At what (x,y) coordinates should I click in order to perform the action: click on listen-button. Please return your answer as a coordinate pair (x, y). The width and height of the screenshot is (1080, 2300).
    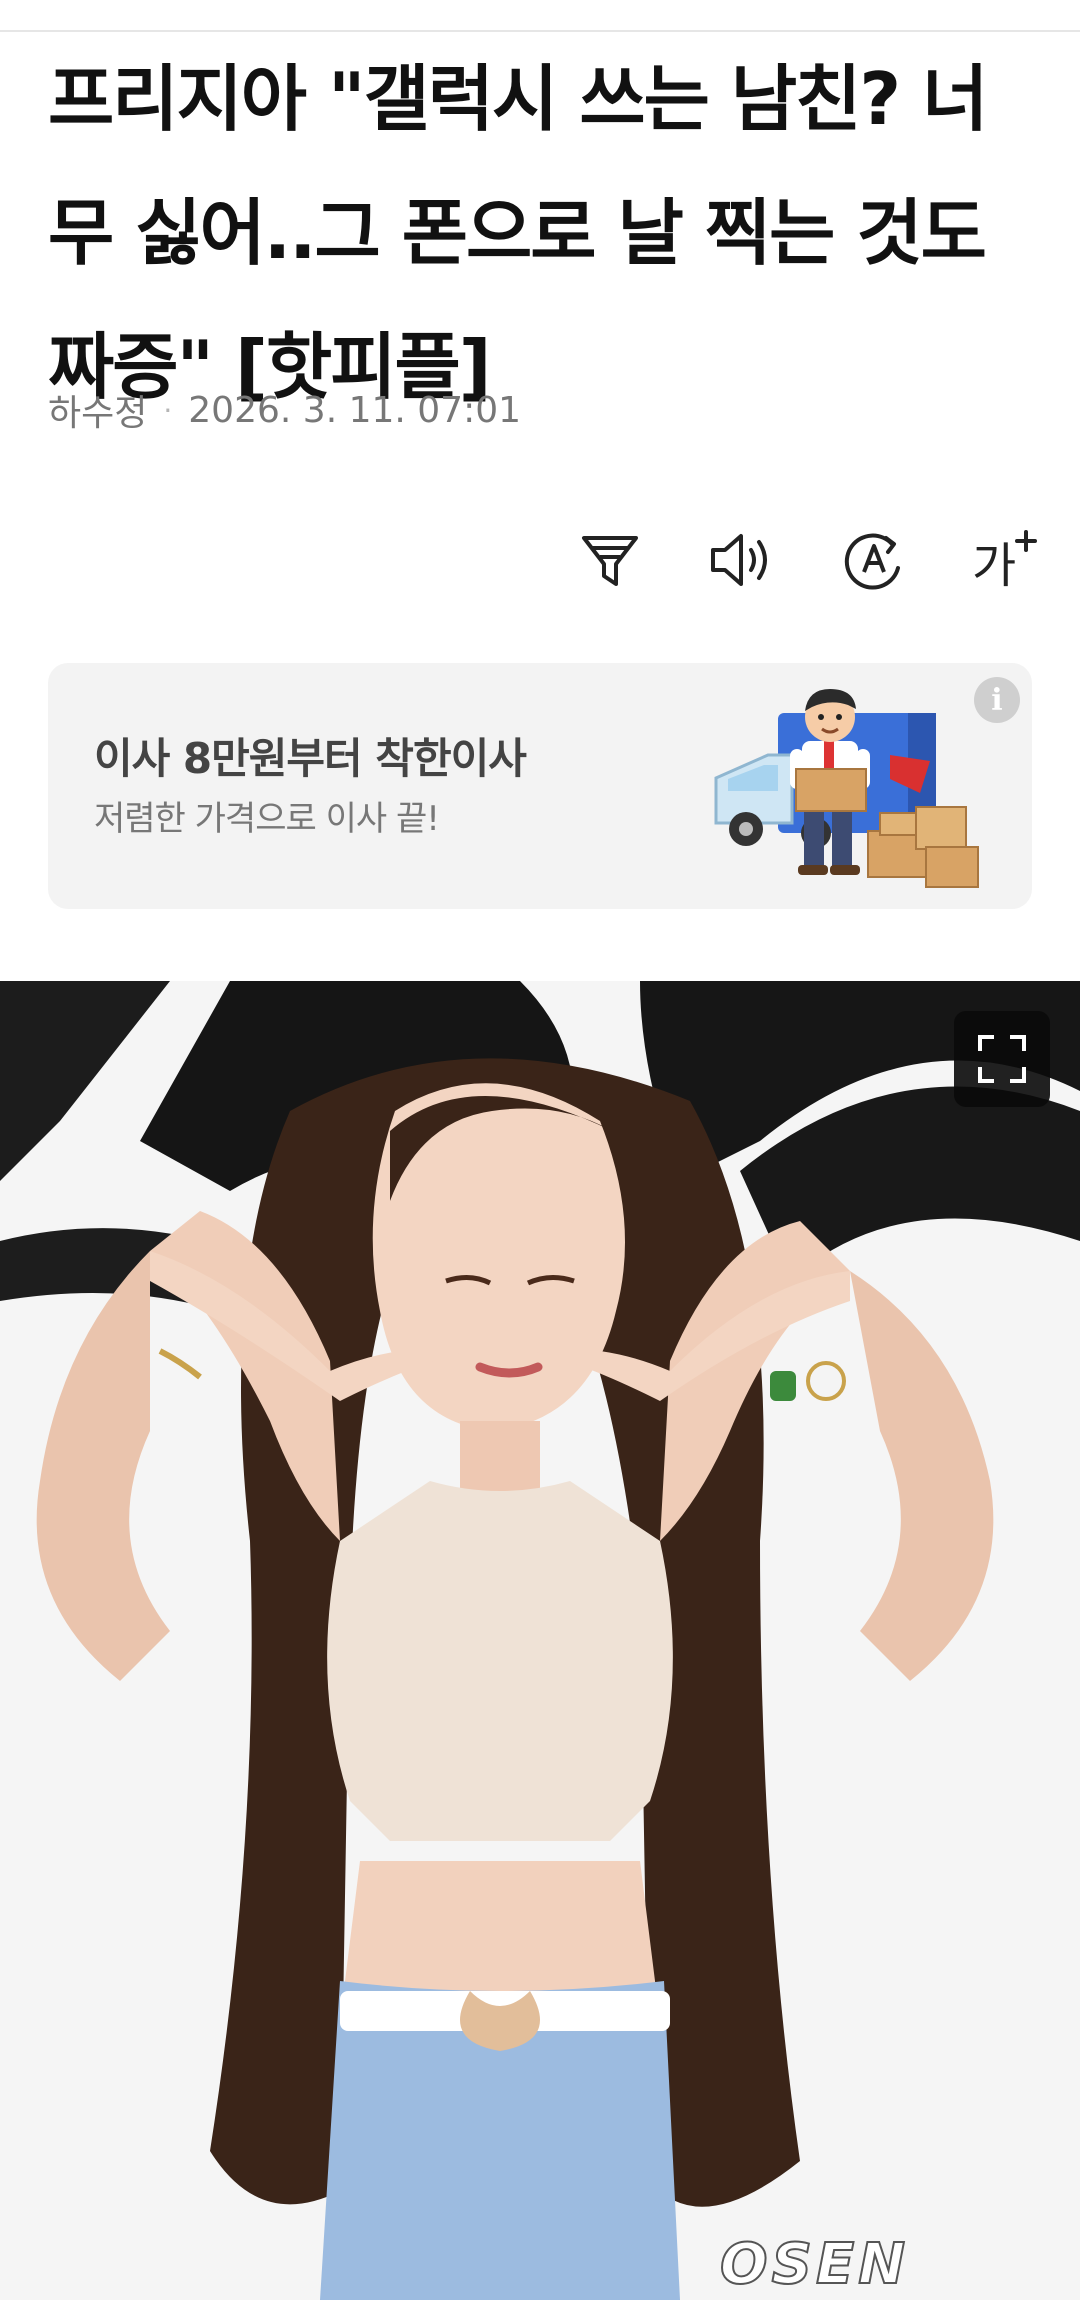
    Looking at the image, I should click on (742, 560).